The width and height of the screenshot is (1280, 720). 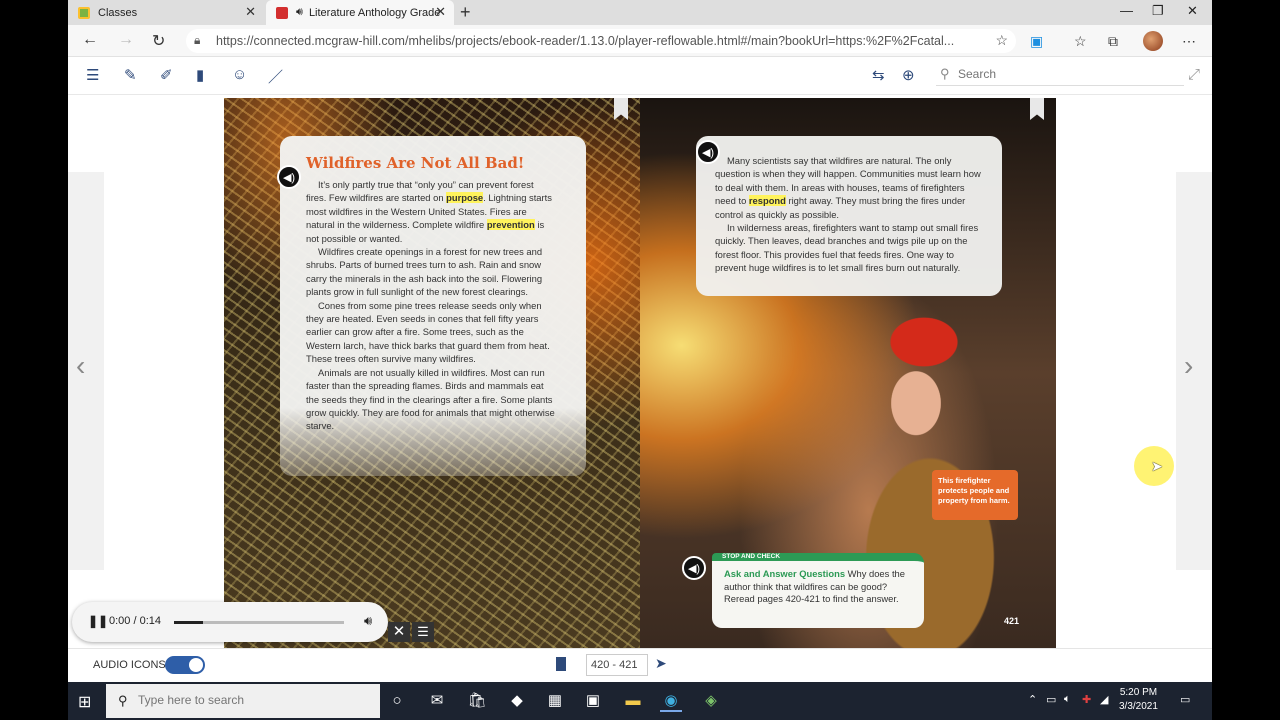 What do you see at coordinates (1126, 10) in the screenshot?
I see `minimize-icon: —` at bounding box center [1126, 10].